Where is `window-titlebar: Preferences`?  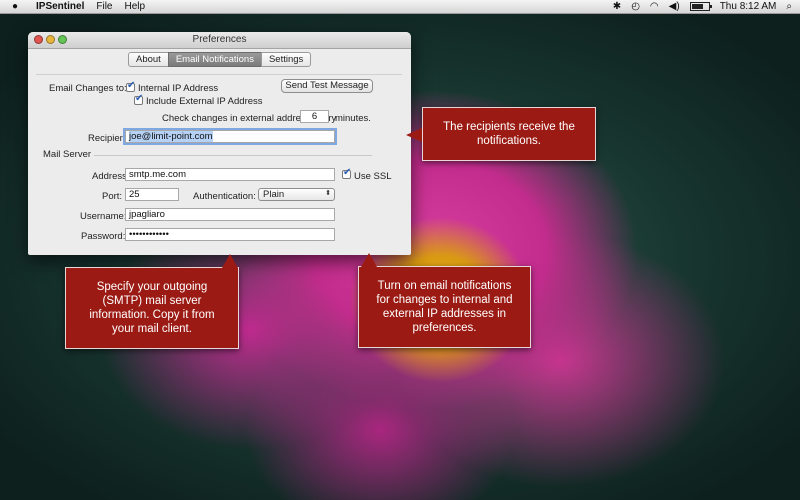
window-titlebar: Preferences is located at coordinates (219, 40).